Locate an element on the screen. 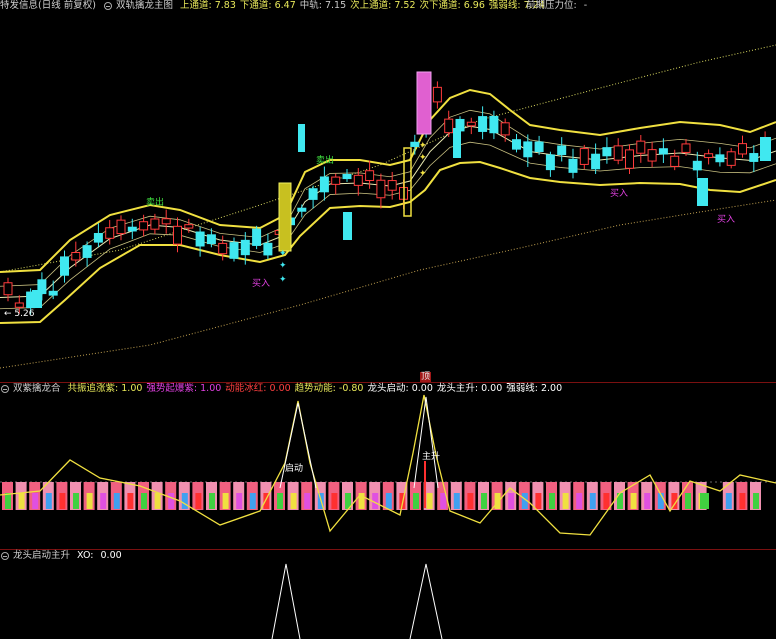  sub2-indicator-name: 龙头启动主升 is located at coordinates (41, 555).